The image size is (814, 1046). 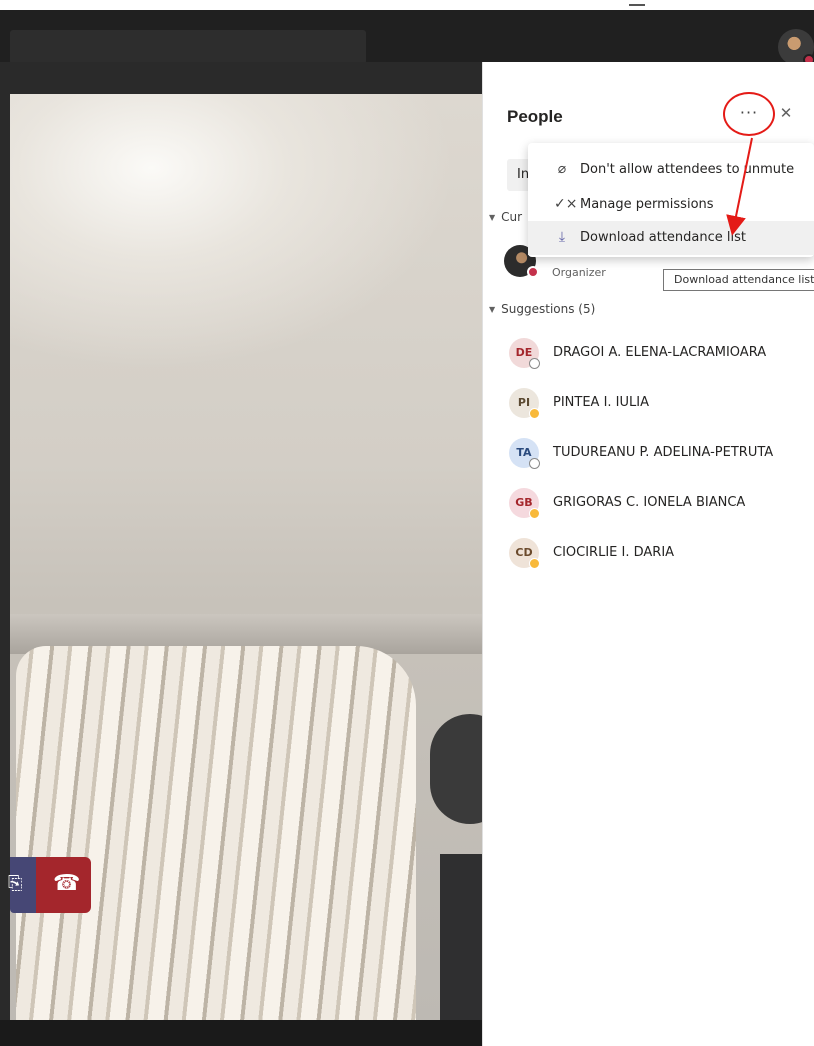 What do you see at coordinates (548, 309) in the screenshot?
I see `group-label: Suggestions (5)` at bounding box center [548, 309].